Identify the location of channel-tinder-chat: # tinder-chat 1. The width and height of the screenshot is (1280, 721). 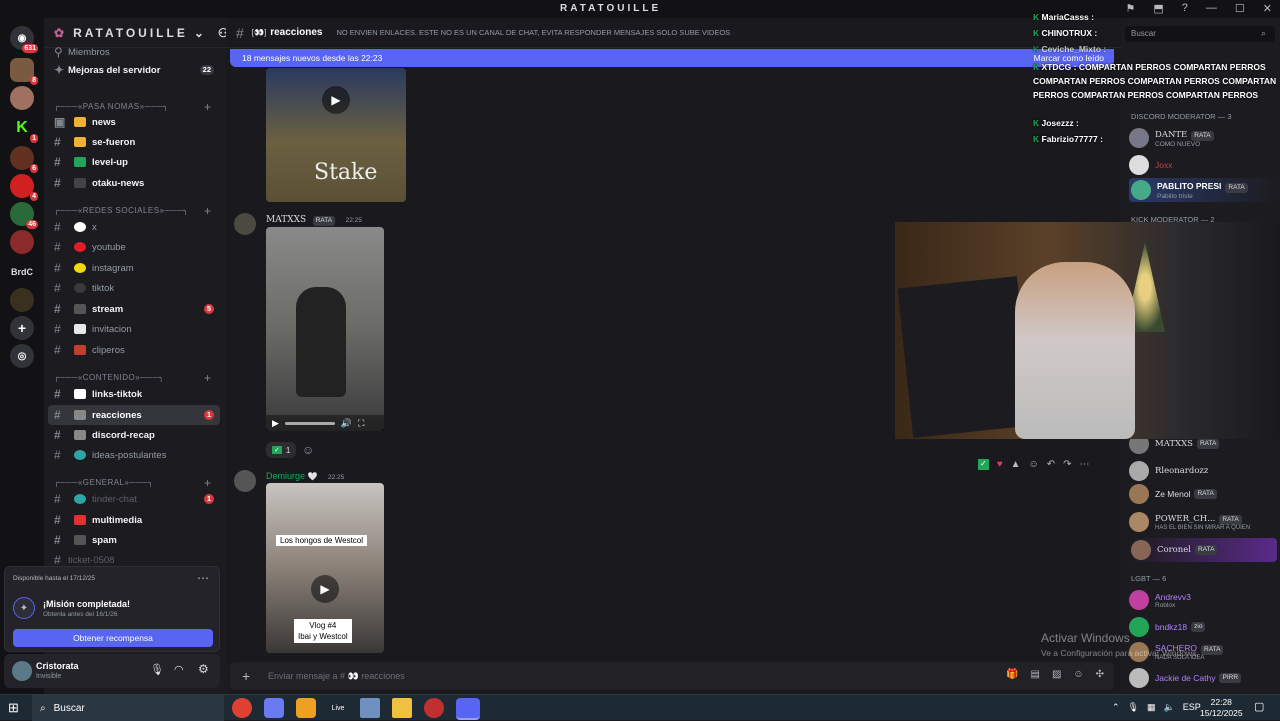
(134, 499).